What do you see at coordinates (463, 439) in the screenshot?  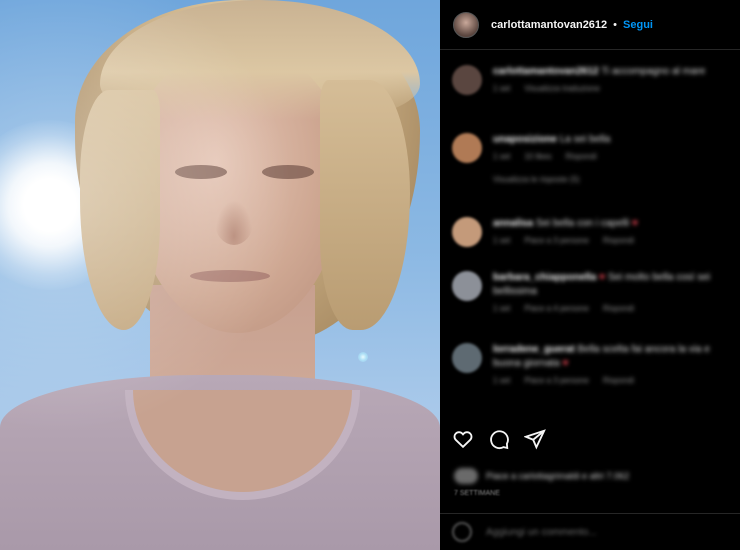 I see `heart-icon` at bounding box center [463, 439].